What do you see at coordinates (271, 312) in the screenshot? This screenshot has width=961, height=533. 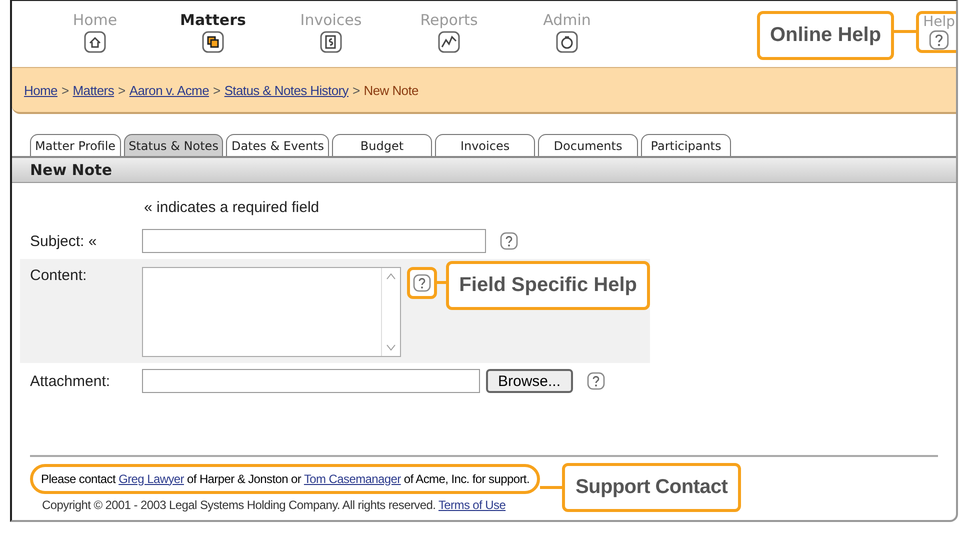 I see `content-field` at bounding box center [271, 312].